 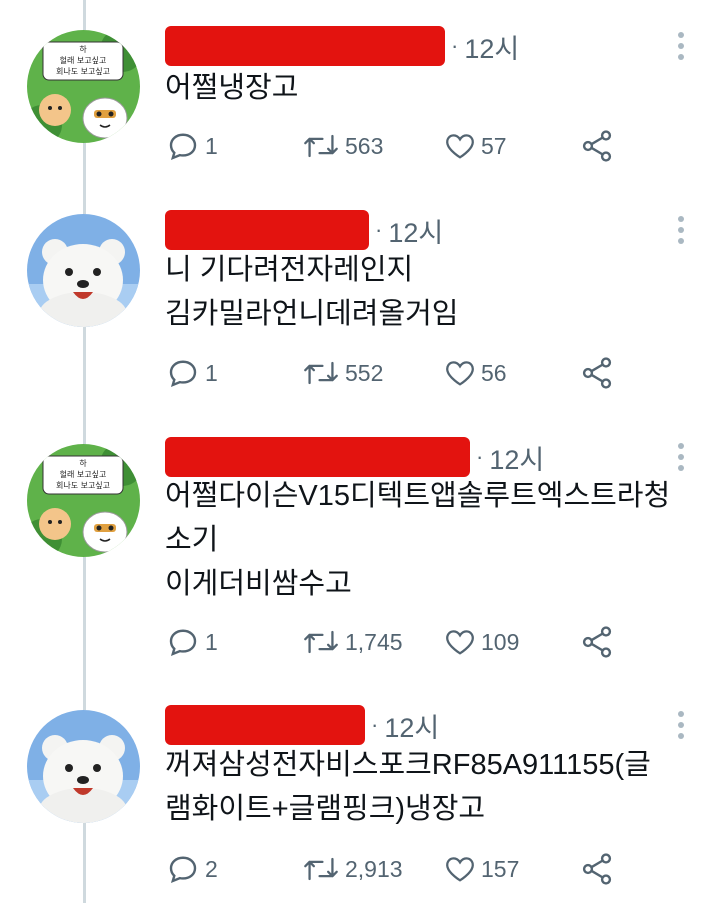 I want to click on tweet-text: 니 기다려전자레인지 김카밀라언니데려올거임, so click(x=432, y=292).